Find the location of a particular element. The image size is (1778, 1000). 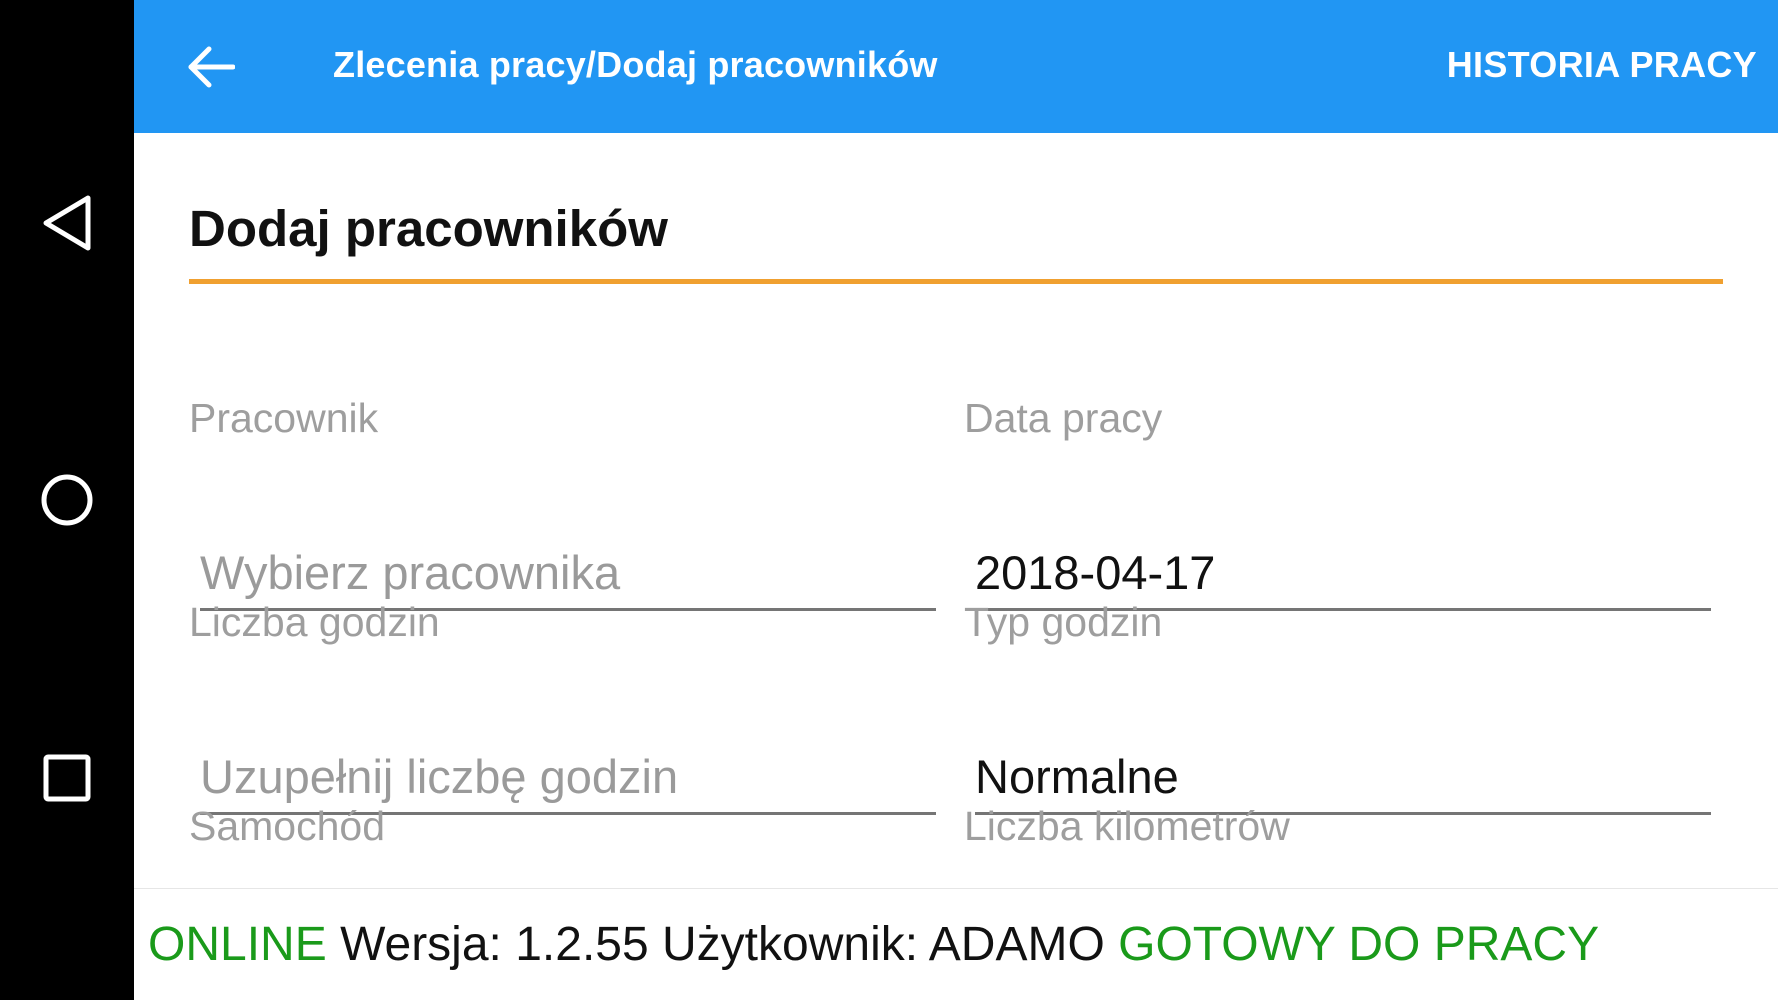

section-divider is located at coordinates (956, 281).